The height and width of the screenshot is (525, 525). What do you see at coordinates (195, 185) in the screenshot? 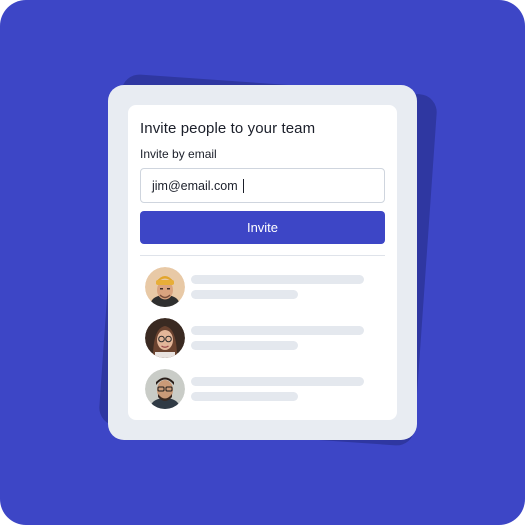
I see `email-input-value: jim@email.com` at bounding box center [195, 185].